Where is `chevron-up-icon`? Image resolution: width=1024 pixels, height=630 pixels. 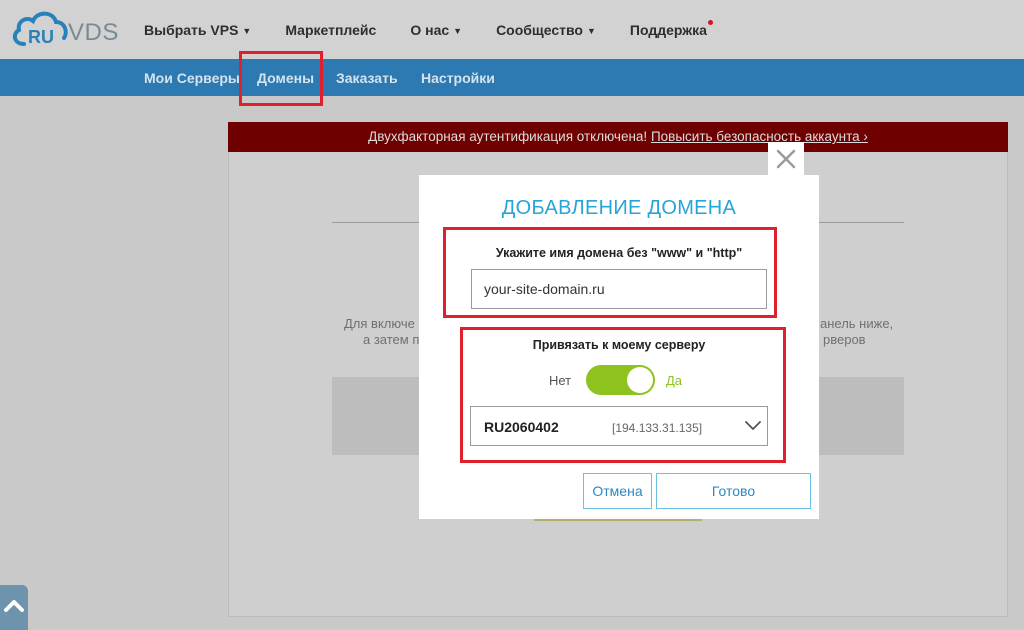
chevron-up-icon is located at coordinates (14, 606).